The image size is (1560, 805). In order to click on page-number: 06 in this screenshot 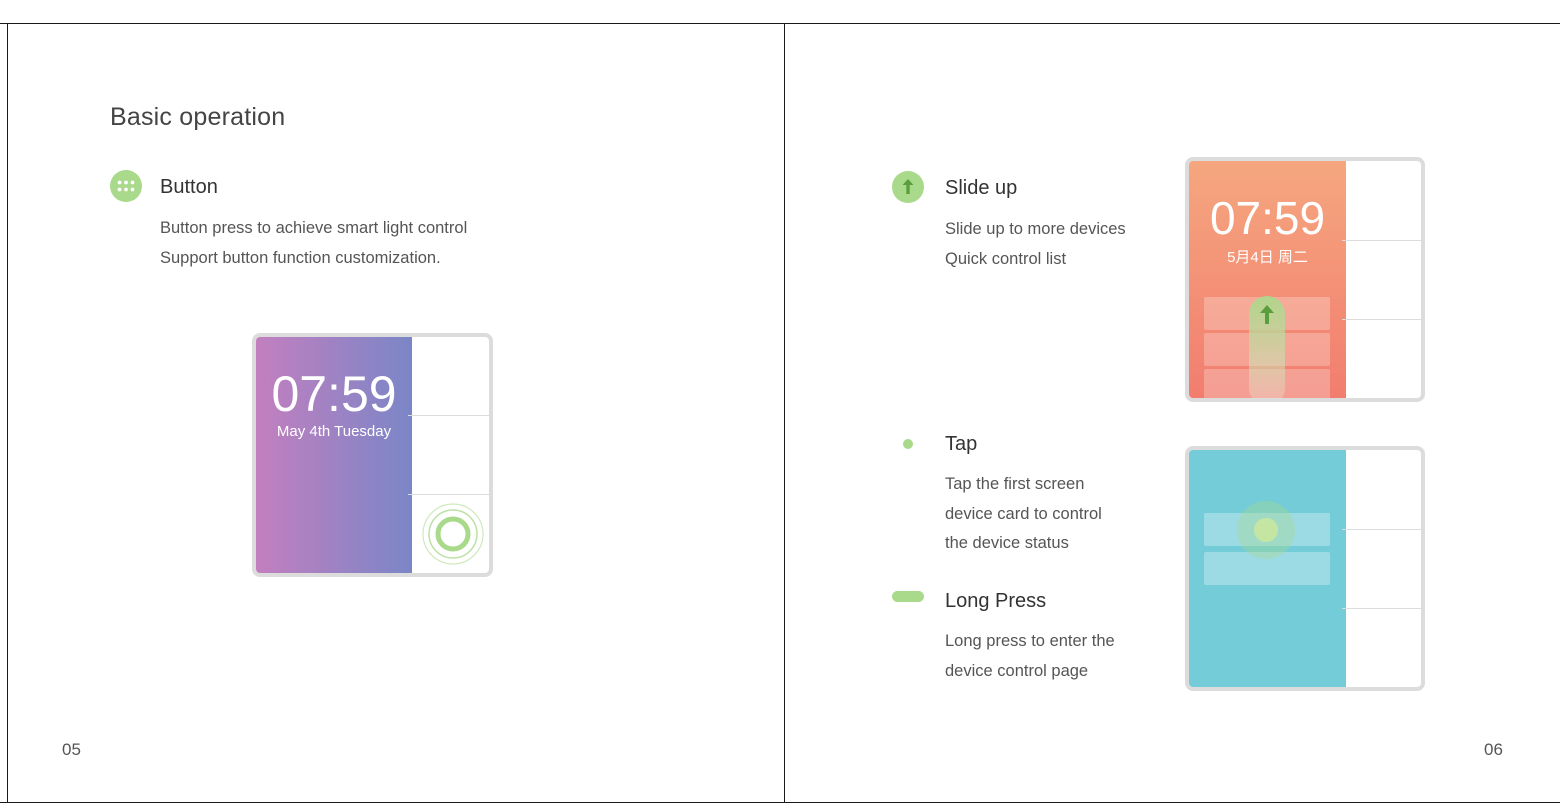, I will do `click(1493, 749)`.